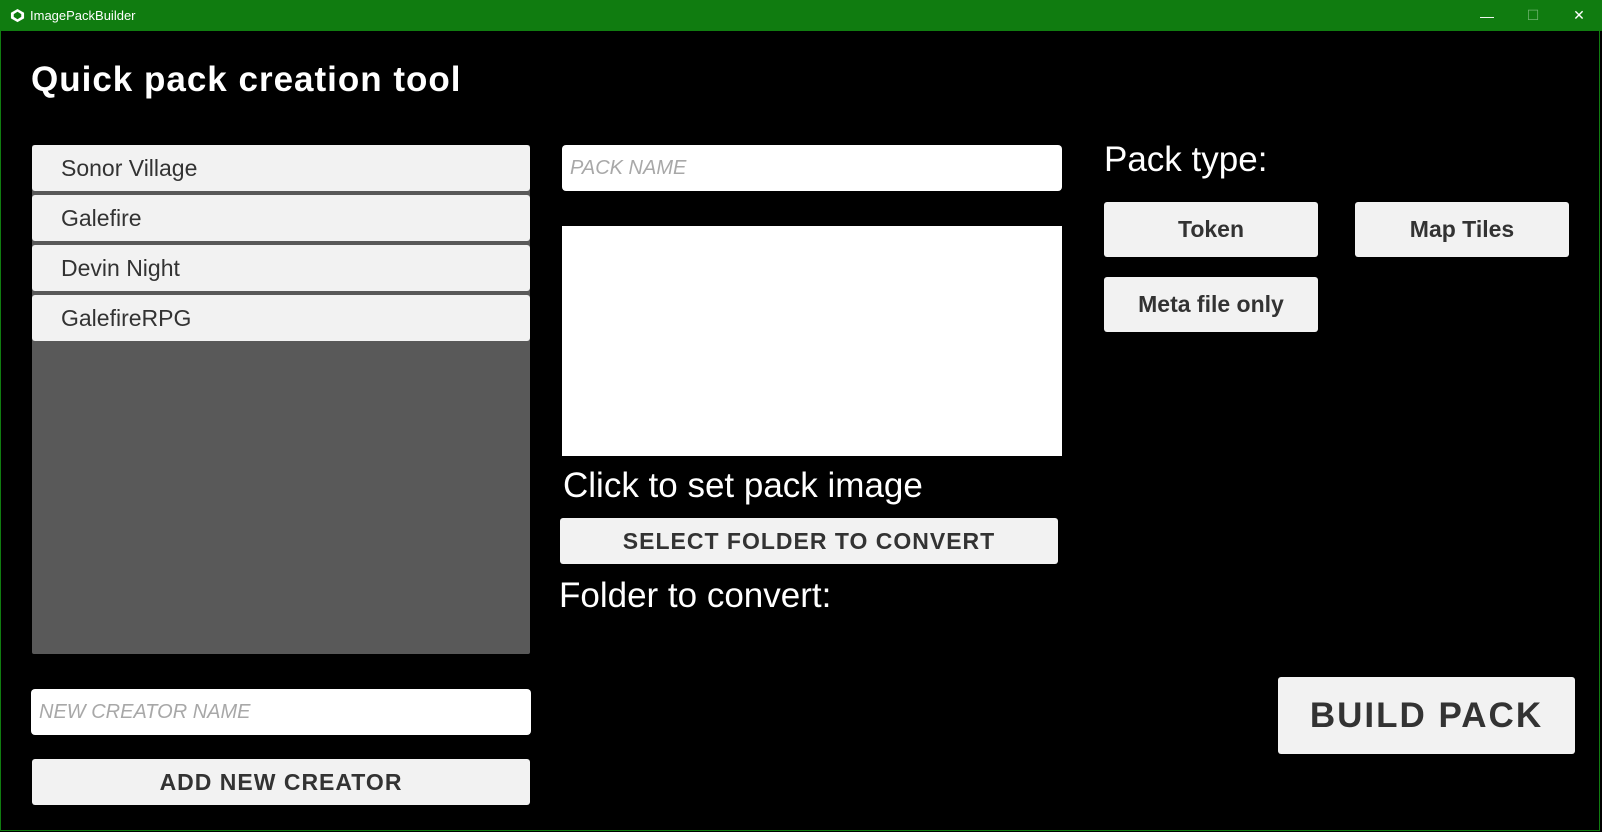 This screenshot has height=832, width=1602. What do you see at coordinates (281, 218) in the screenshot?
I see `creator-item-galefire: Galefire` at bounding box center [281, 218].